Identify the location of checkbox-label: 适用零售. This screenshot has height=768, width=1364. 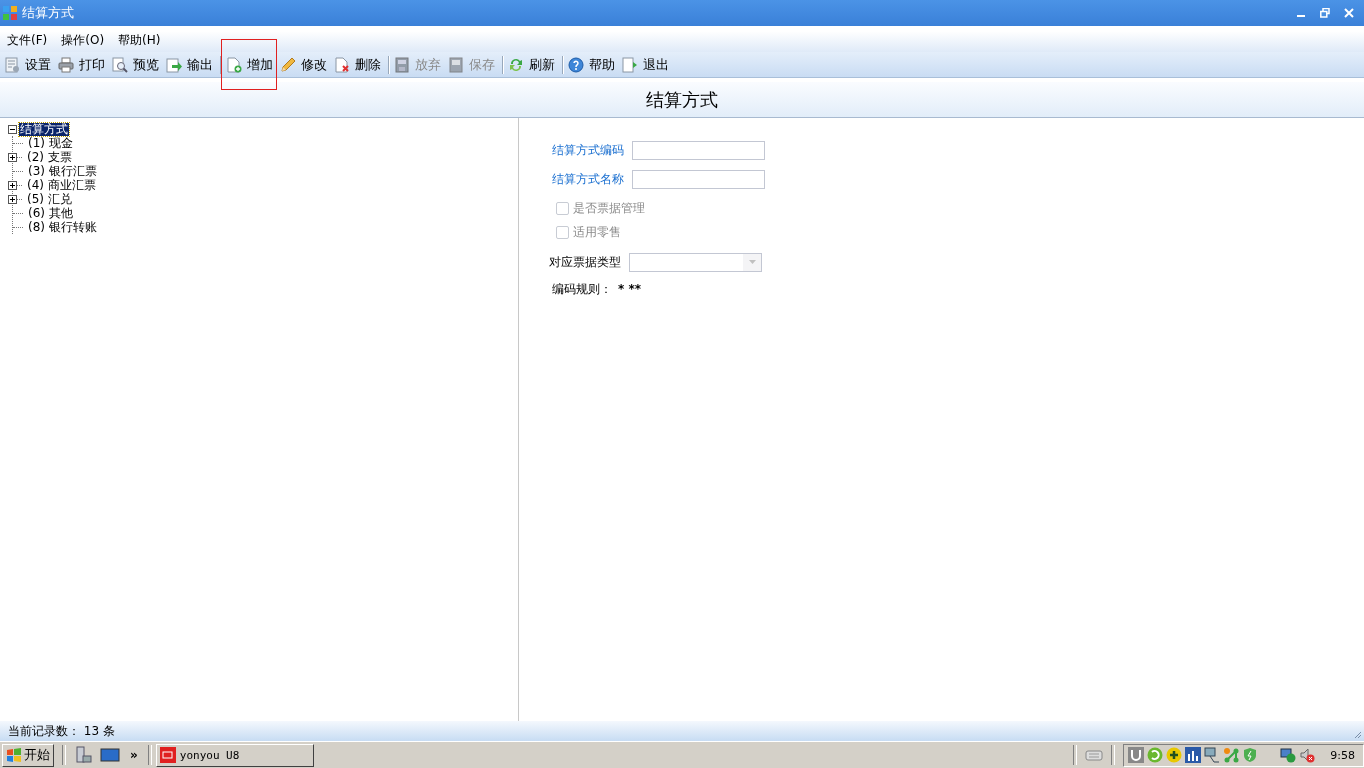
(597, 232).